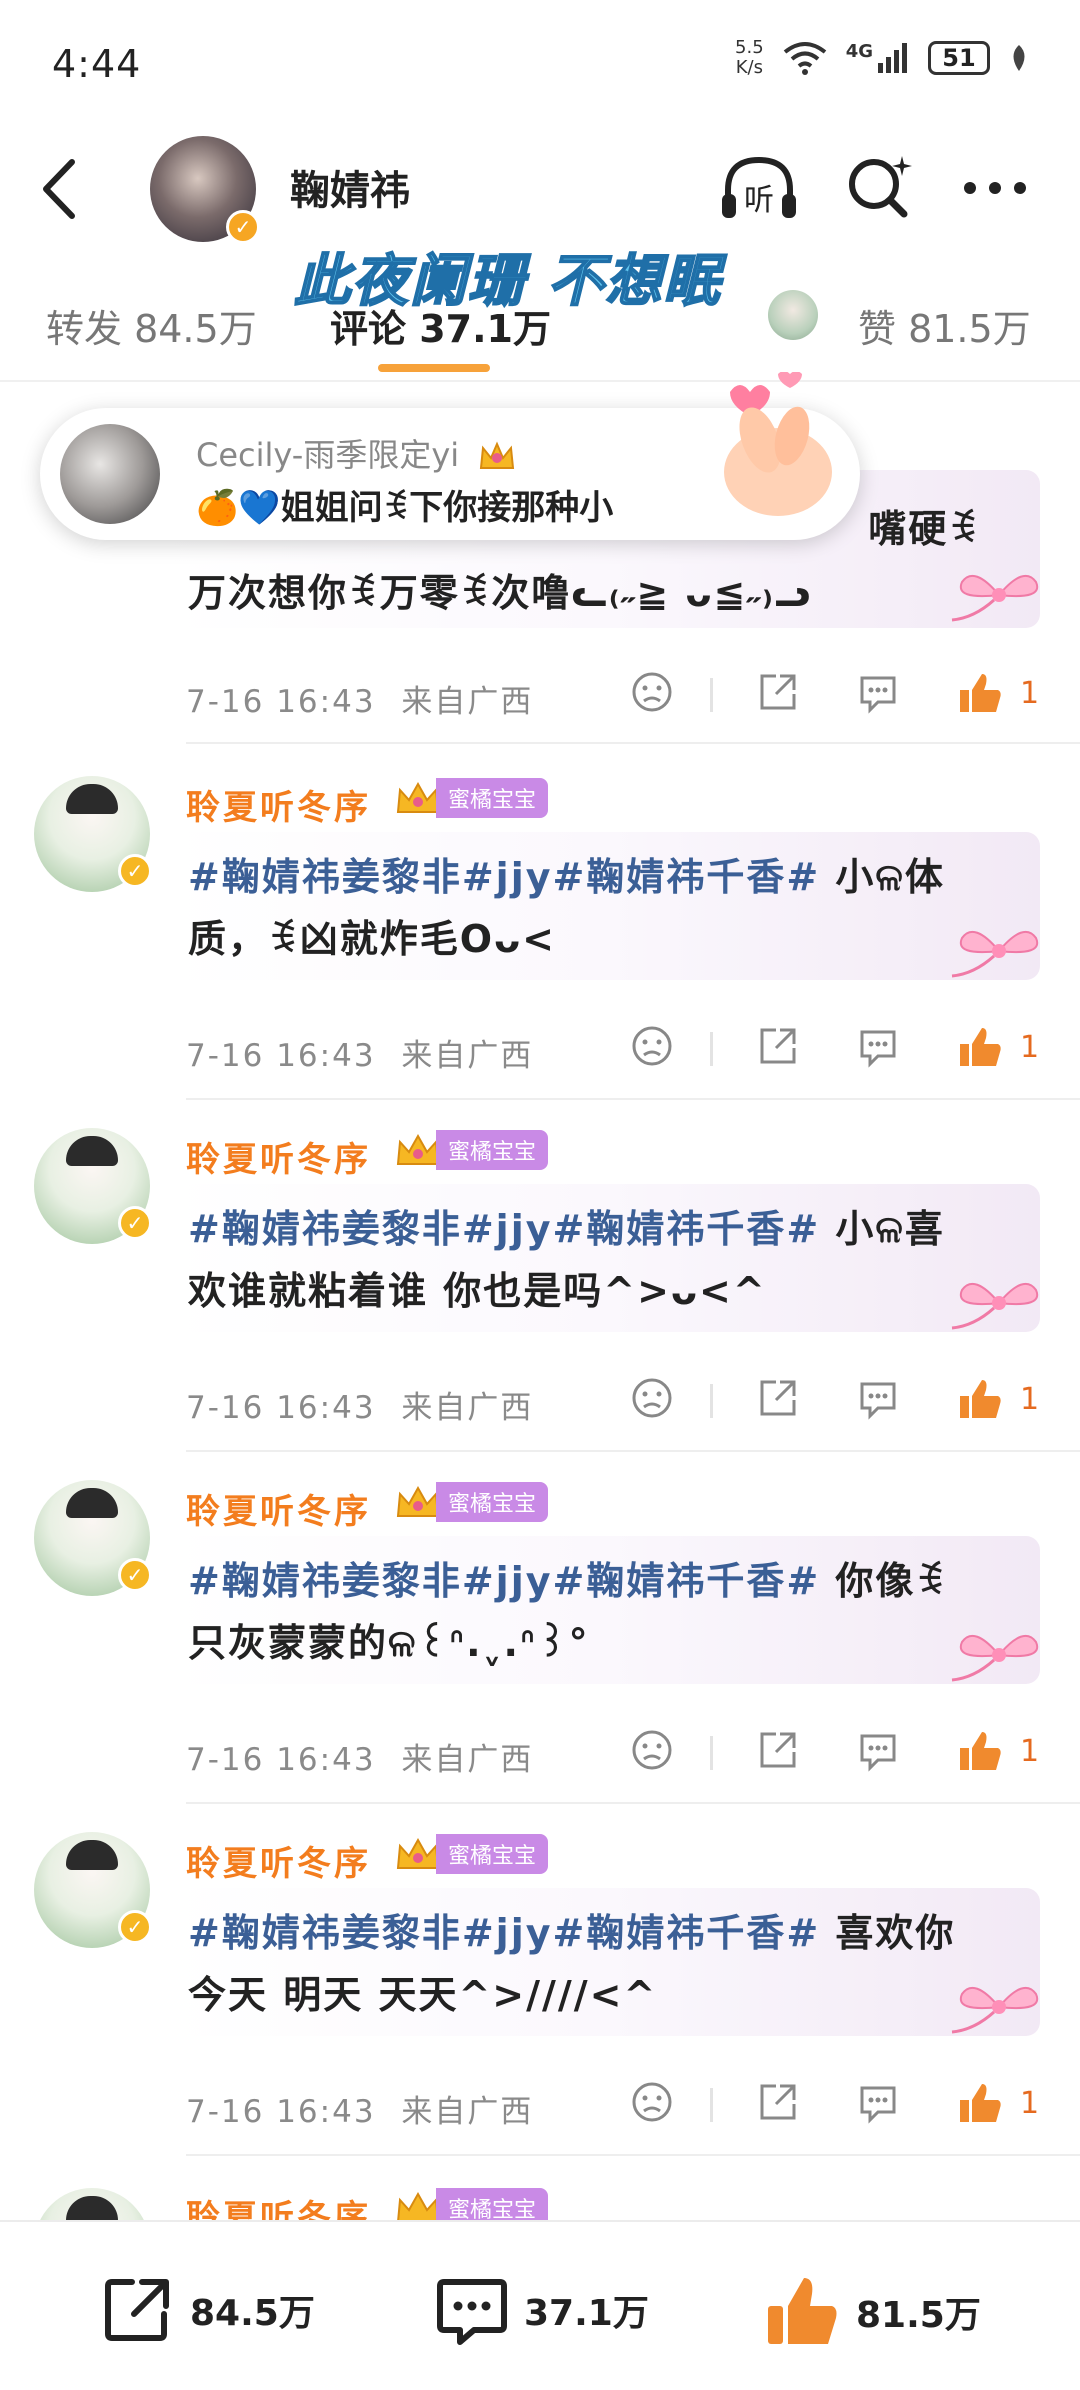 The image size is (1080, 2390). What do you see at coordinates (566, 908) in the screenshot?
I see `comment-text: #鞠婧祎姜黎非#jjy#鞠婧祎千香# 小ଳ体 质，ꉂ凶就炸毛Oᴗ<` at bounding box center [566, 908].